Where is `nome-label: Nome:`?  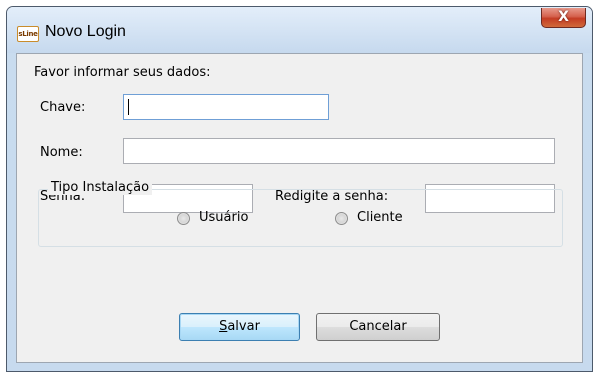
nome-label: Nome: is located at coordinates (61, 152).